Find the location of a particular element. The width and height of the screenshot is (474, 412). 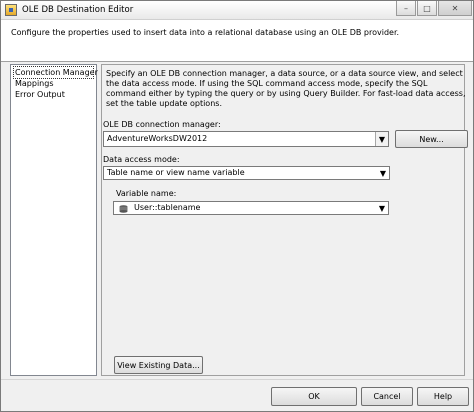

variable-name-label: Variable name: is located at coordinates (146, 193).